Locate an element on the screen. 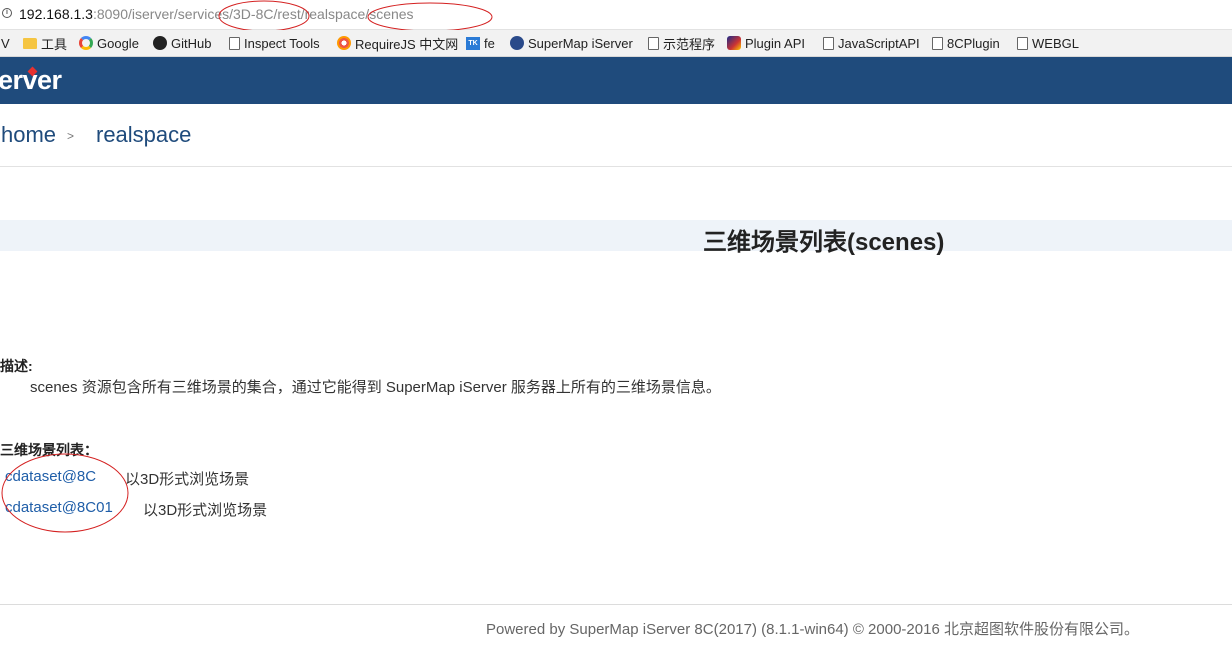 The height and width of the screenshot is (645, 1232). github-icon is located at coordinates (160, 43).